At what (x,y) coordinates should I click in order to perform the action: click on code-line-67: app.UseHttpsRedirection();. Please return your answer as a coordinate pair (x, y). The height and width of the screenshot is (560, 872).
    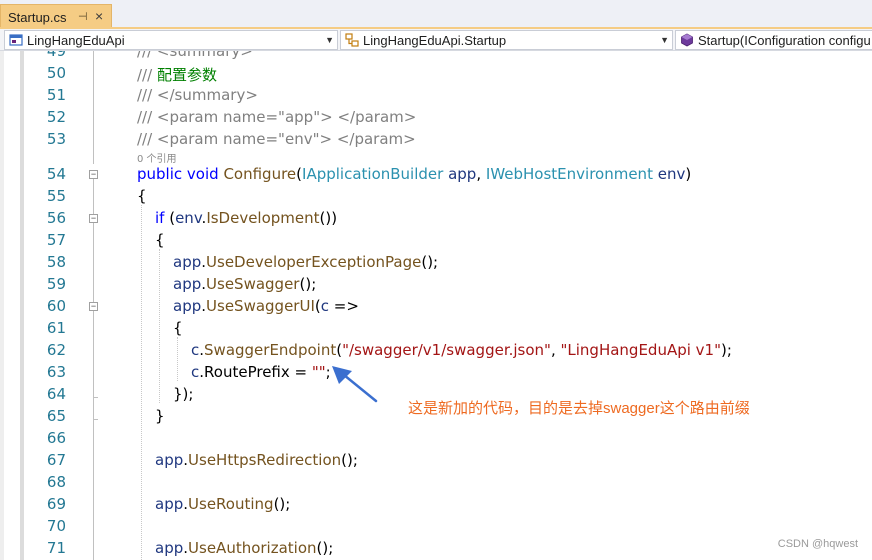
    Looking at the image, I should click on (256, 460).